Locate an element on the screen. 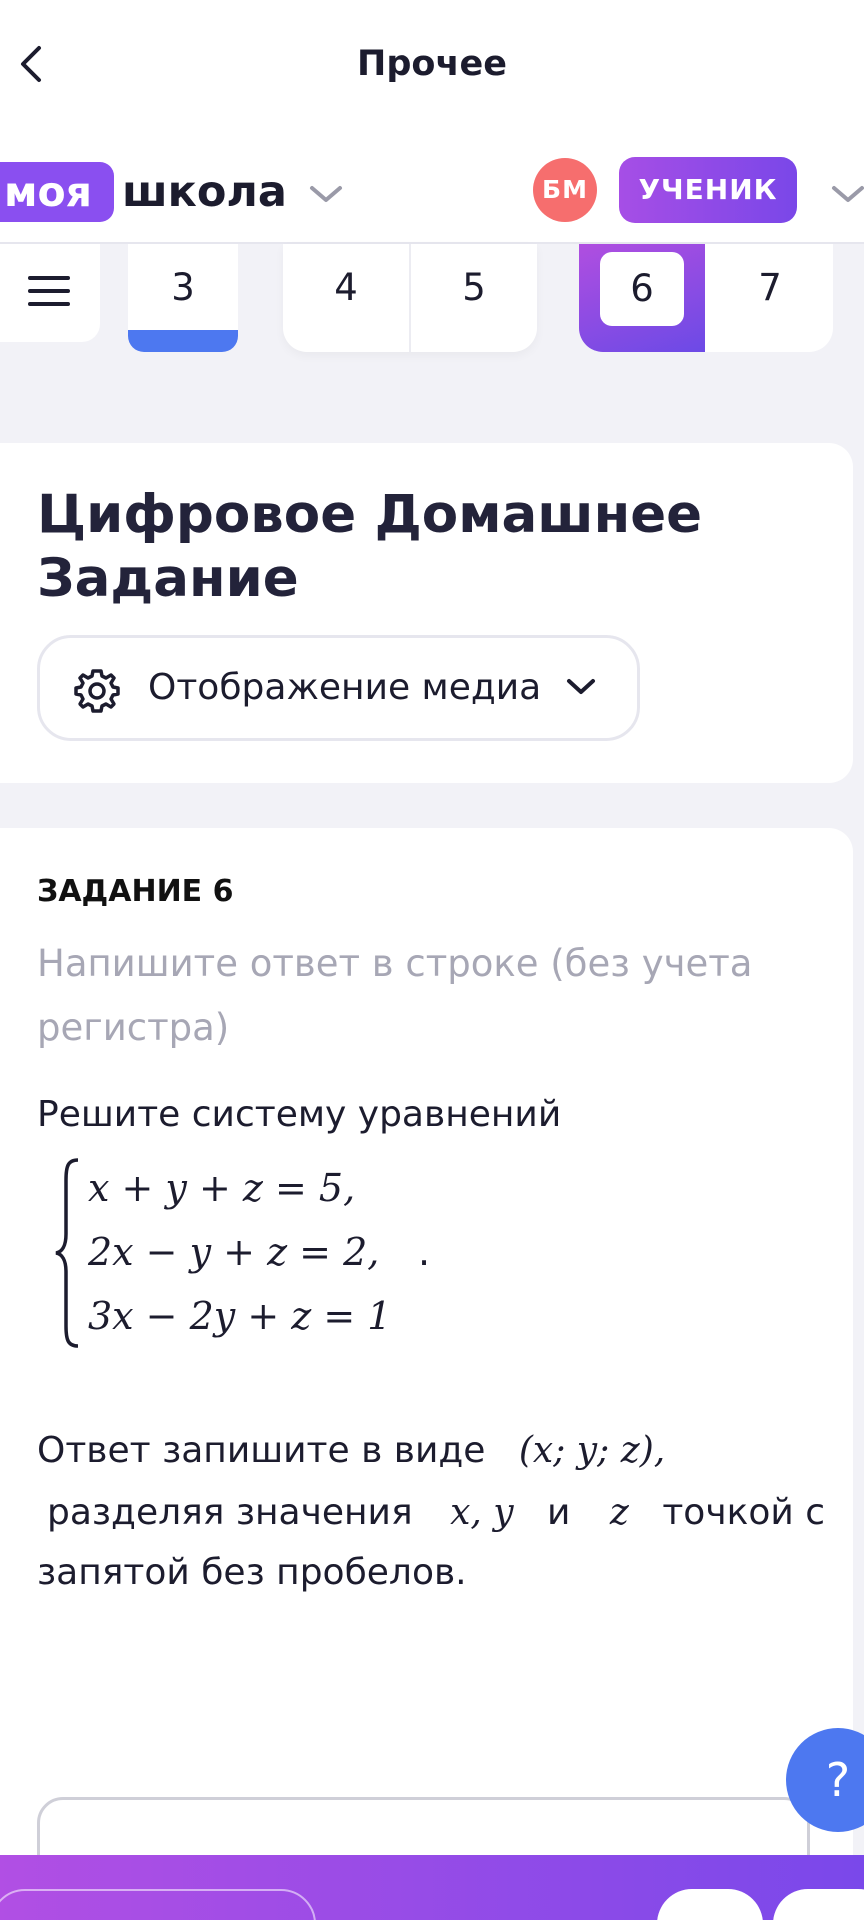 This screenshot has width=864, height=1920. logo-shkola: школа is located at coordinates (204, 192).